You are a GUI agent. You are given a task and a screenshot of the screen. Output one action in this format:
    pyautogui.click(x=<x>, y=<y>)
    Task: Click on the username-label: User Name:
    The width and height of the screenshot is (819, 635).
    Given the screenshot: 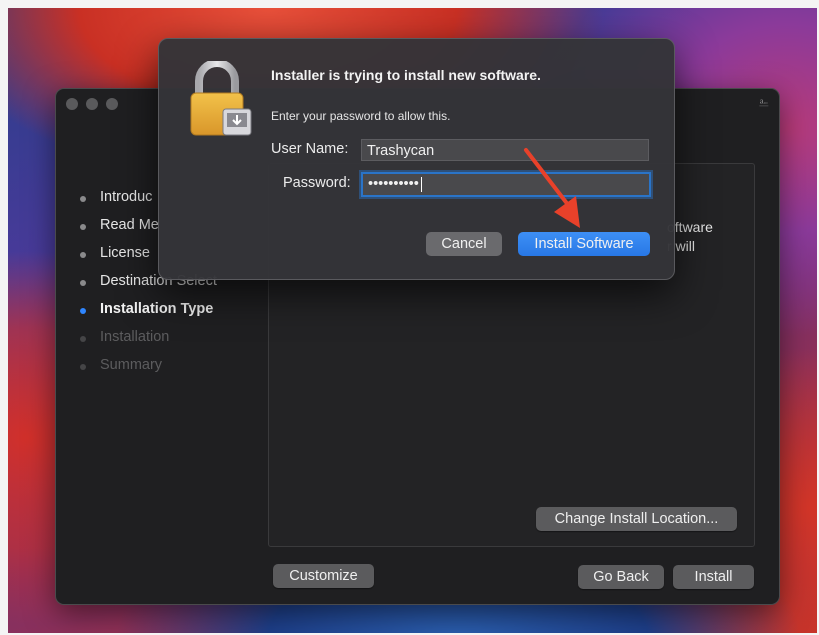 What is the action you would take?
    pyautogui.click(x=310, y=149)
    